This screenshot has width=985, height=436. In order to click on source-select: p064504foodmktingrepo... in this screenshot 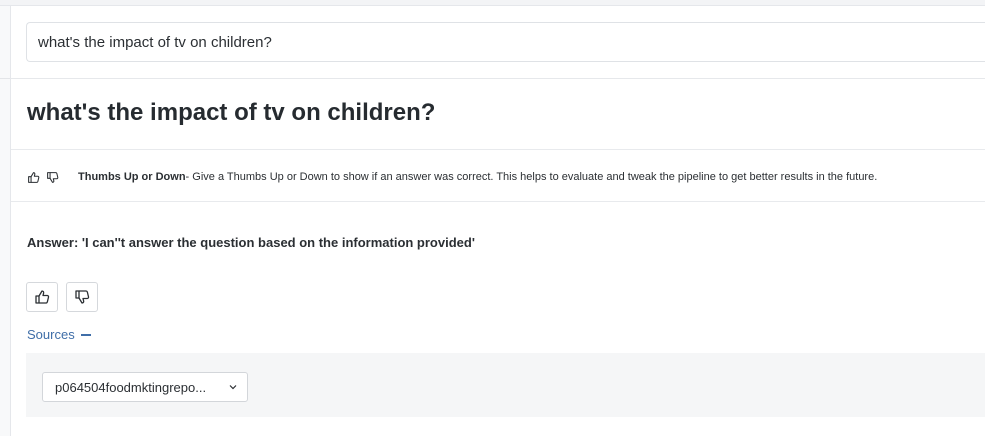, I will do `click(145, 387)`.